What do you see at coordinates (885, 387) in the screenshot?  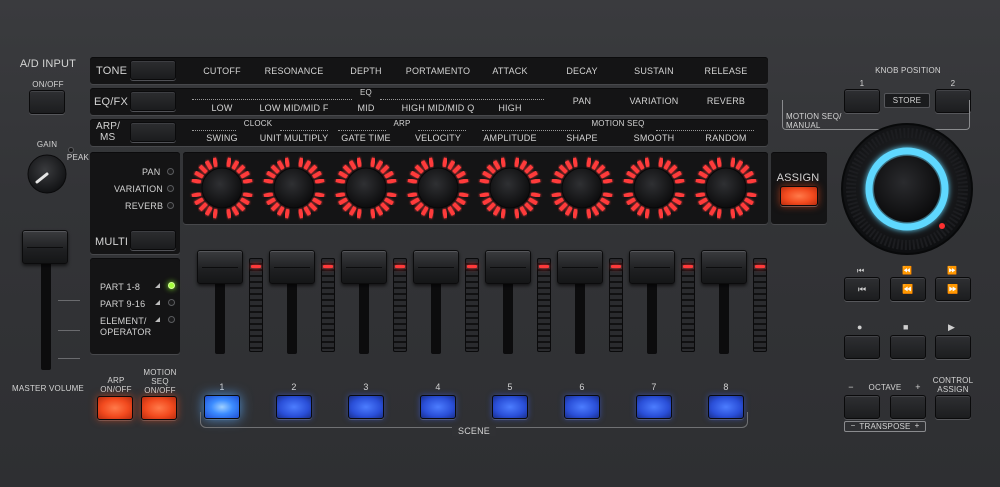 I see `octave-label: OCTAVE` at bounding box center [885, 387].